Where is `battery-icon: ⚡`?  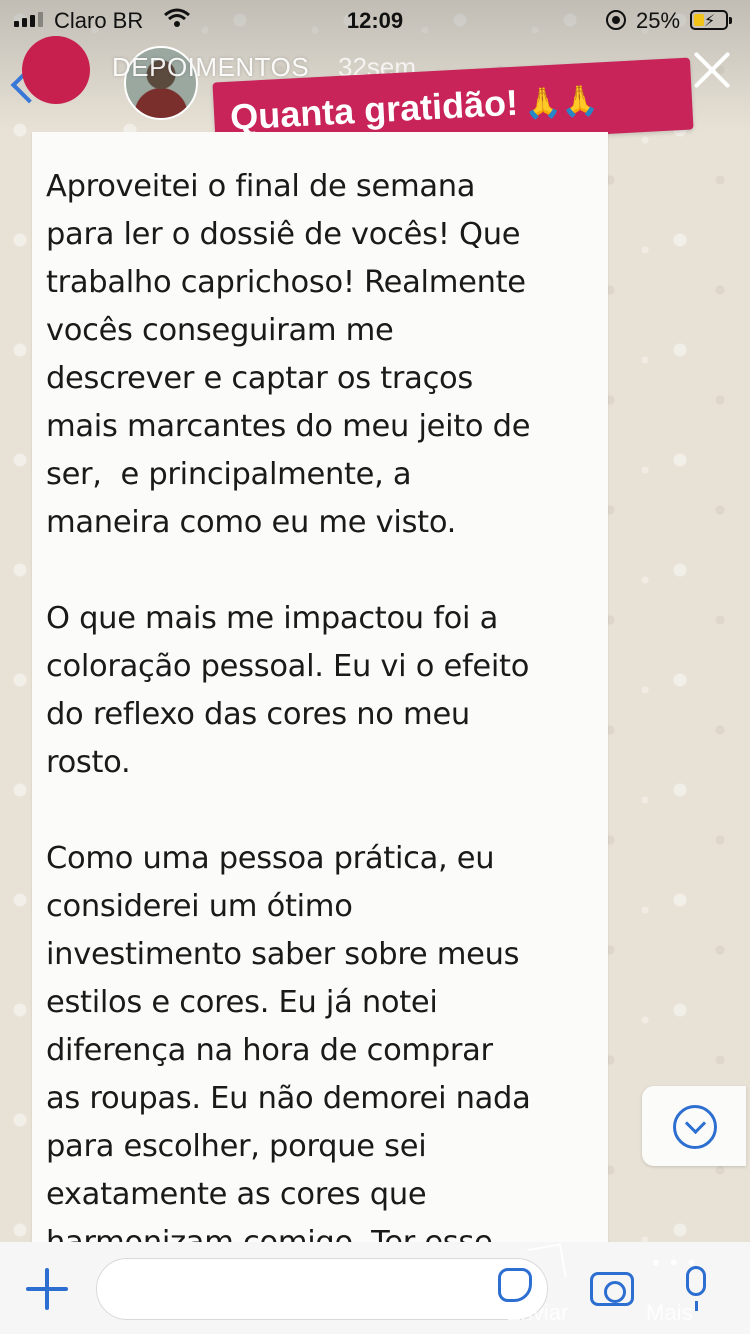 battery-icon: ⚡ is located at coordinates (711, 20).